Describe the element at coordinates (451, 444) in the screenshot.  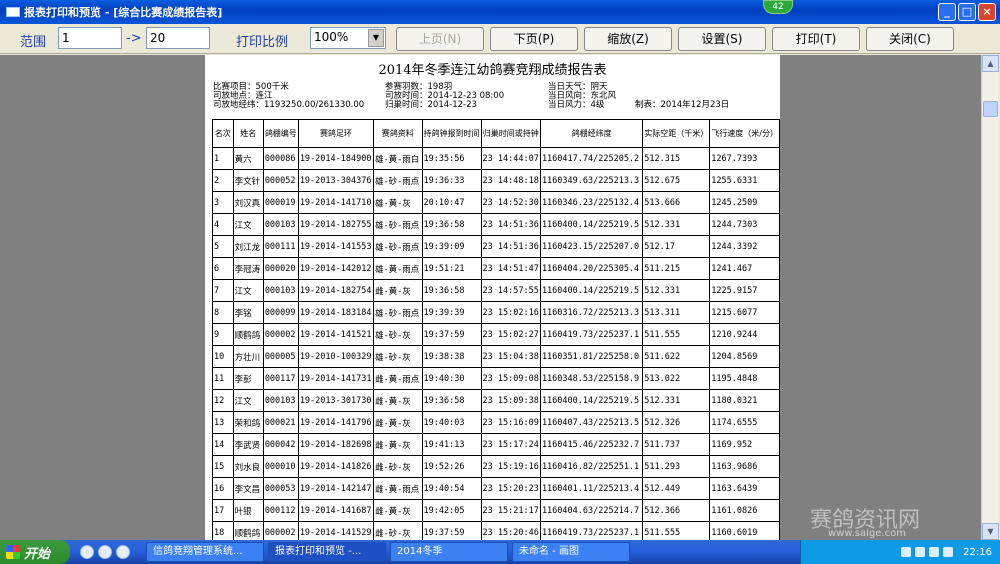
I see `table-cell: 19:41:13` at that location.